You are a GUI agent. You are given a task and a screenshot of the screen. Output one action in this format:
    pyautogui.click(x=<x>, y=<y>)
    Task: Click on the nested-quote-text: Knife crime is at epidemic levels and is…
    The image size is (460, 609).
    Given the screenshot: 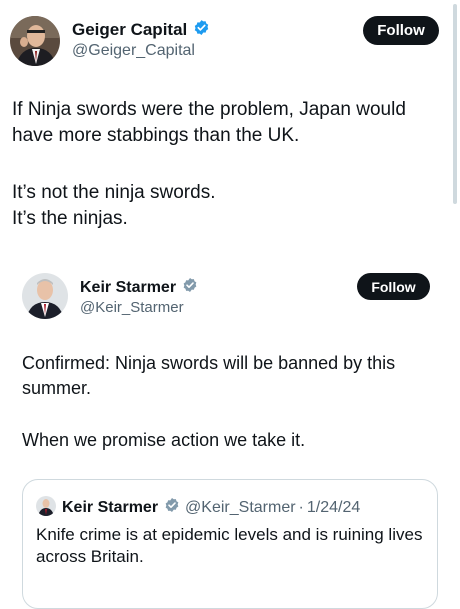 What is the action you would take?
    pyautogui.click(x=229, y=545)
    